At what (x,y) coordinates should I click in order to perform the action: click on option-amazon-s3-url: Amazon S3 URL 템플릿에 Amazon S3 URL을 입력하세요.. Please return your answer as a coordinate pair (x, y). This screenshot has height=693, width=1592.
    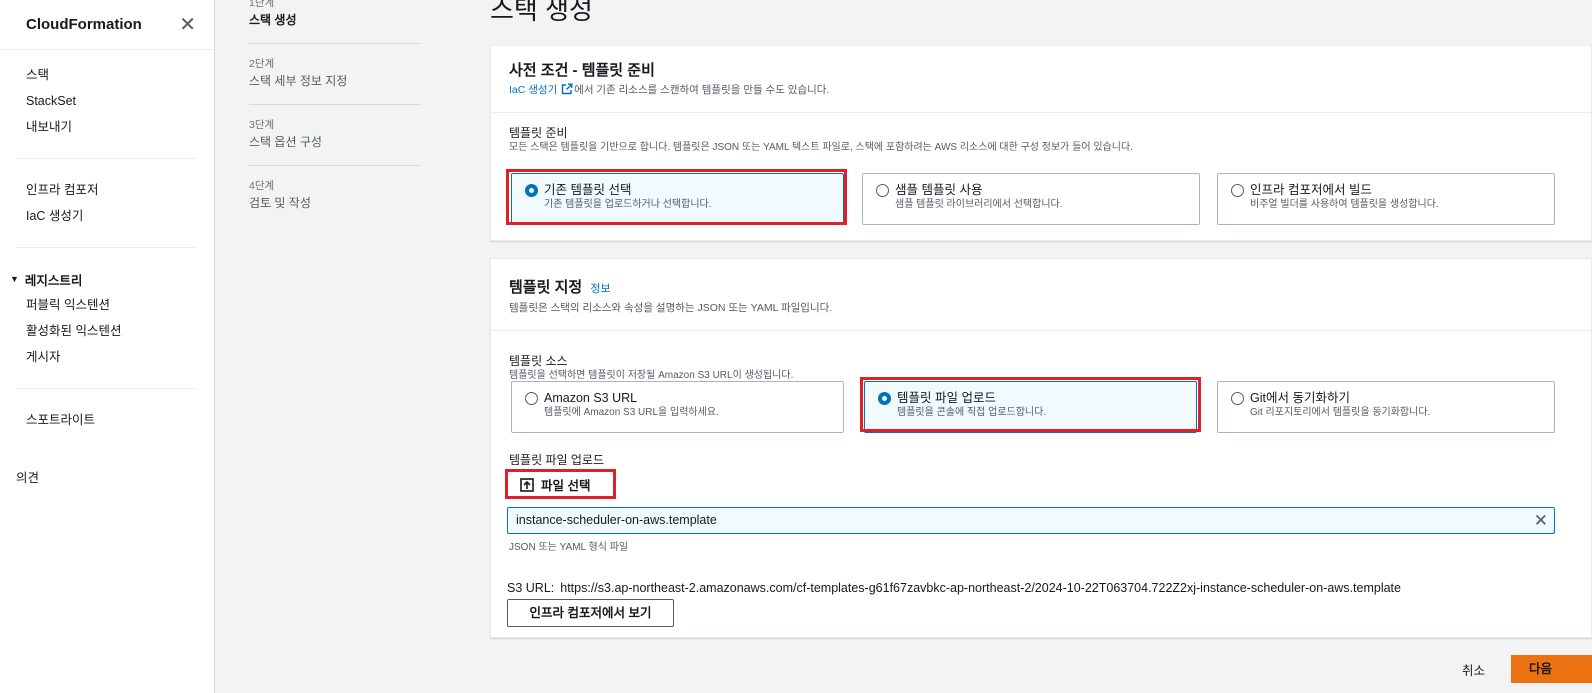
    Looking at the image, I should click on (677, 407).